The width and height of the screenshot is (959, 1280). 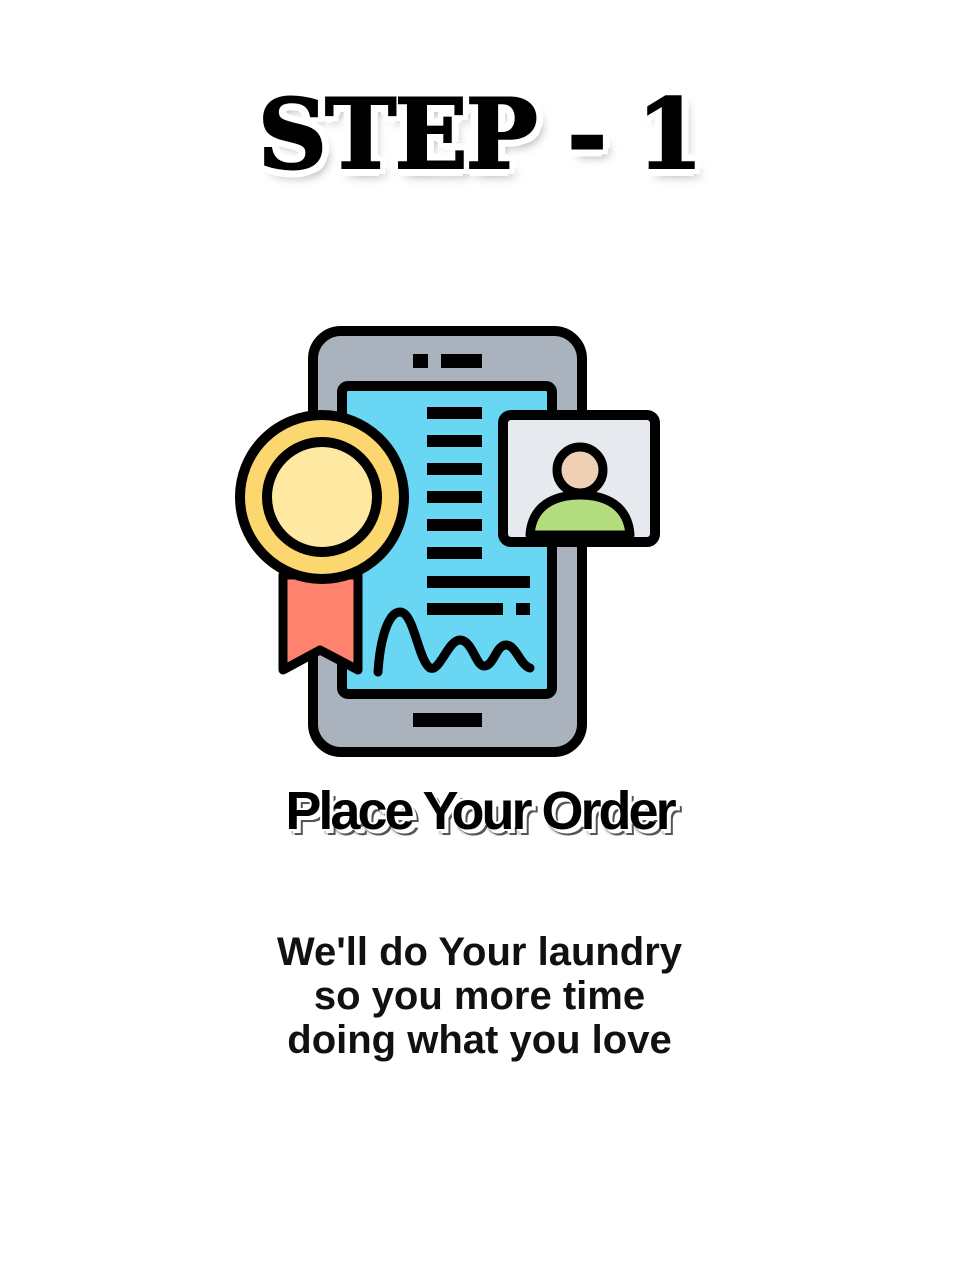 I want to click on description-line: We'll do Your laundry, so click(x=479, y=952).